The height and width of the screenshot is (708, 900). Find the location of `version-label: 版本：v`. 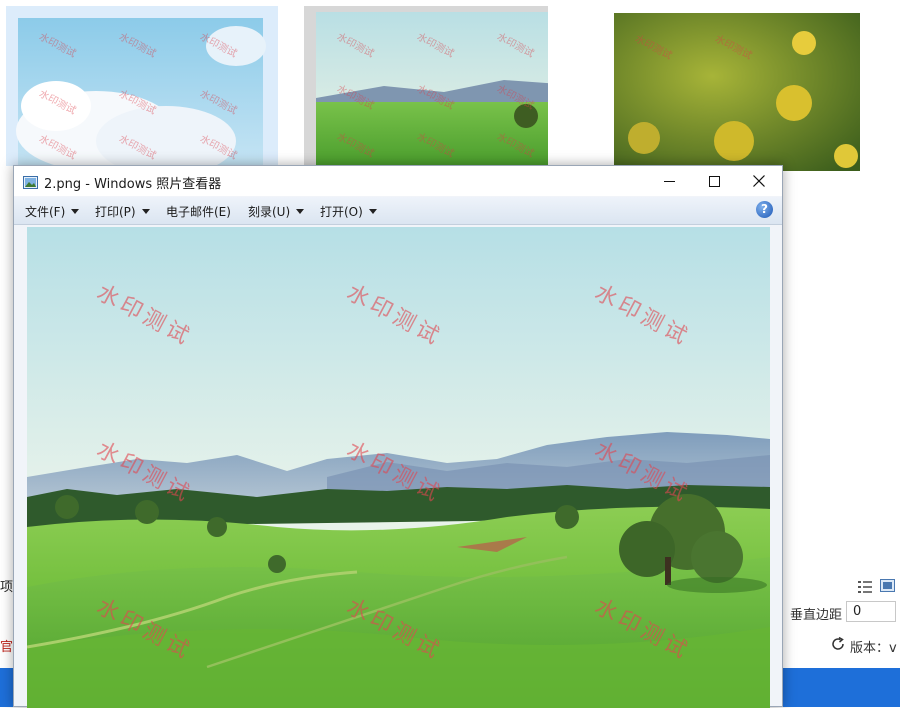

version-label: 版本：v is located at coordinates (873, 648).